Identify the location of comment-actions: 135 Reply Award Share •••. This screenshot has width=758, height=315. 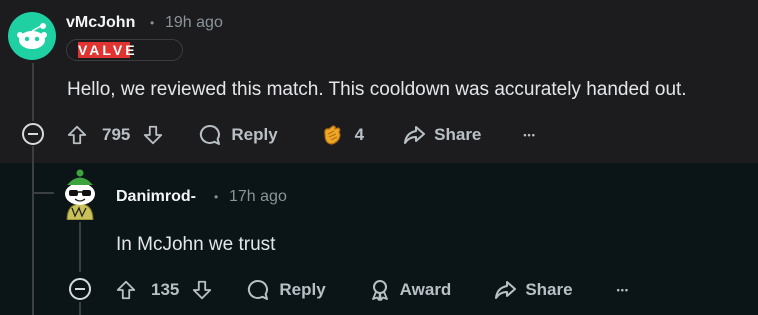
(372, 290).